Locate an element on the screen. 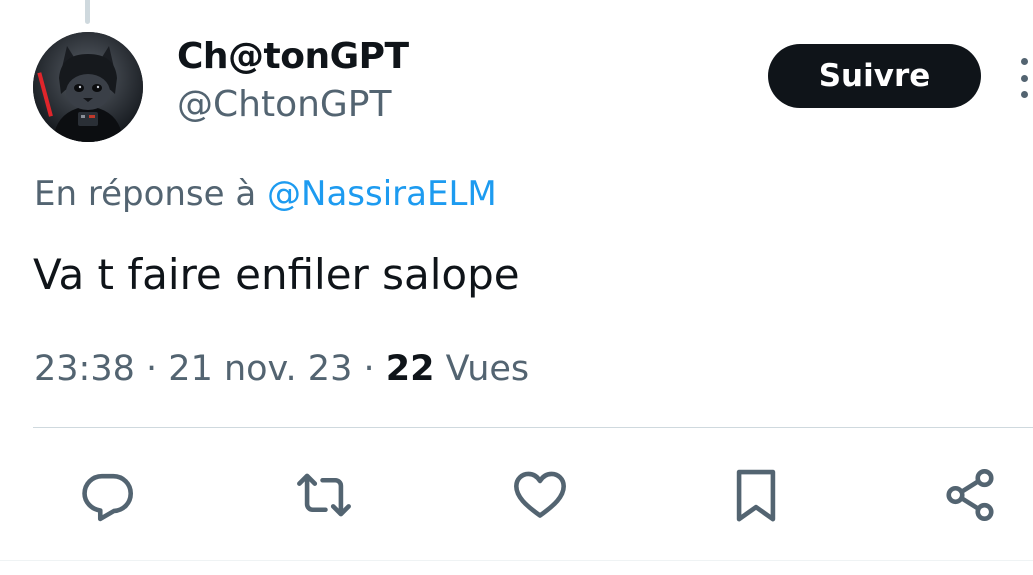 The image size is (1033, 575). views-count: 22 is located at coordinates (410, 369).